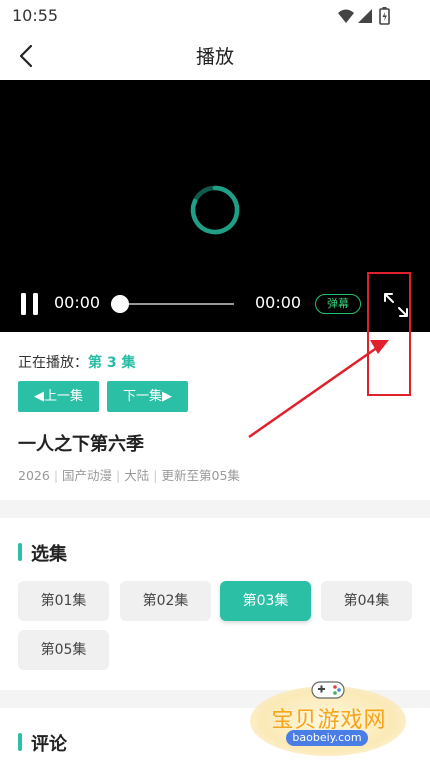 This screenshot has height=764, width=430. I want to click on current-time: 00:00, so click(77, 302).